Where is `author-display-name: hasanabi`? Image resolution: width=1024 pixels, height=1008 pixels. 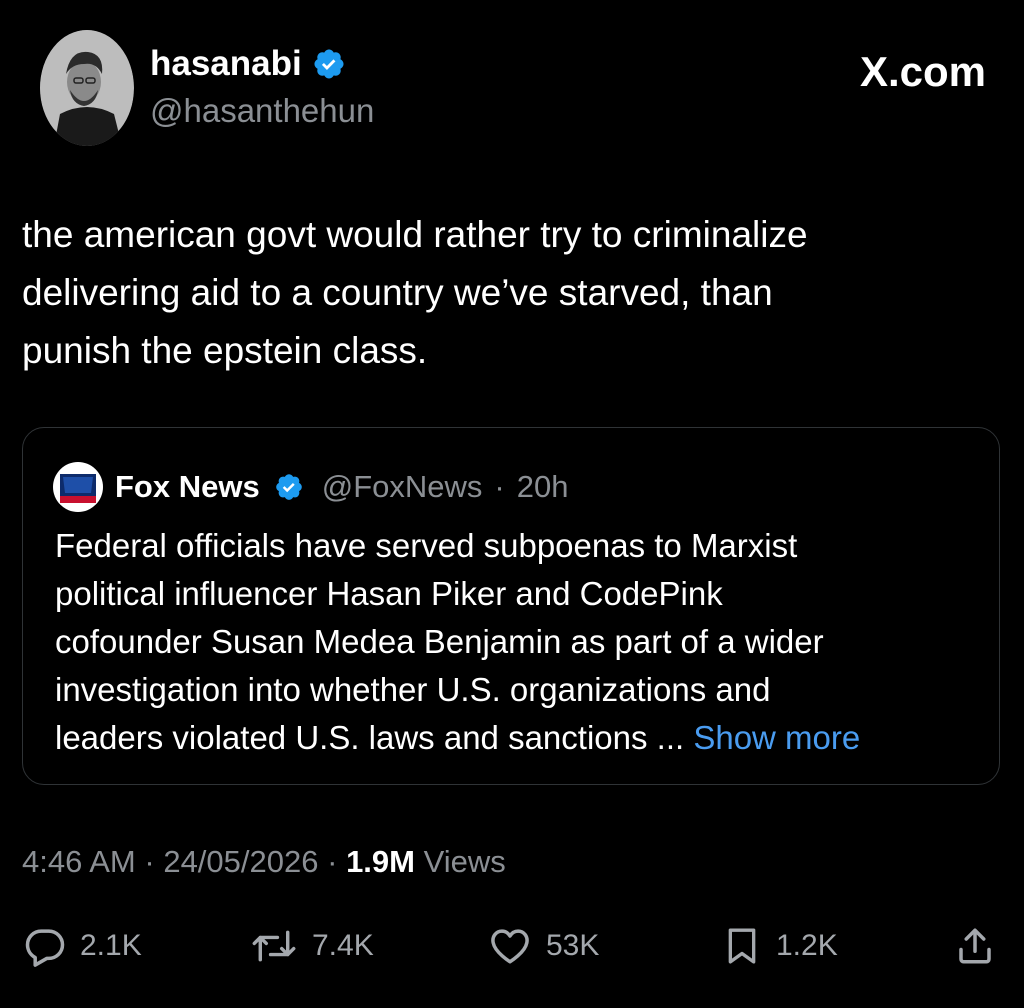 author-display-name: hasanabi is located at coordinates (226, 64).